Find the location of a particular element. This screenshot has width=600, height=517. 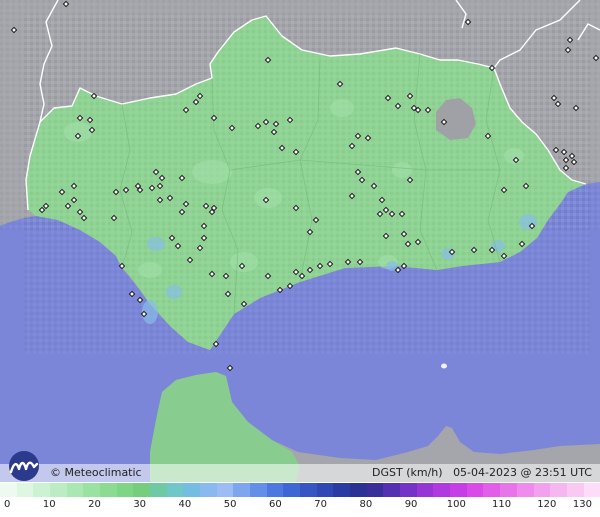

legend-label: 130 is located at coordinates (582, 504).